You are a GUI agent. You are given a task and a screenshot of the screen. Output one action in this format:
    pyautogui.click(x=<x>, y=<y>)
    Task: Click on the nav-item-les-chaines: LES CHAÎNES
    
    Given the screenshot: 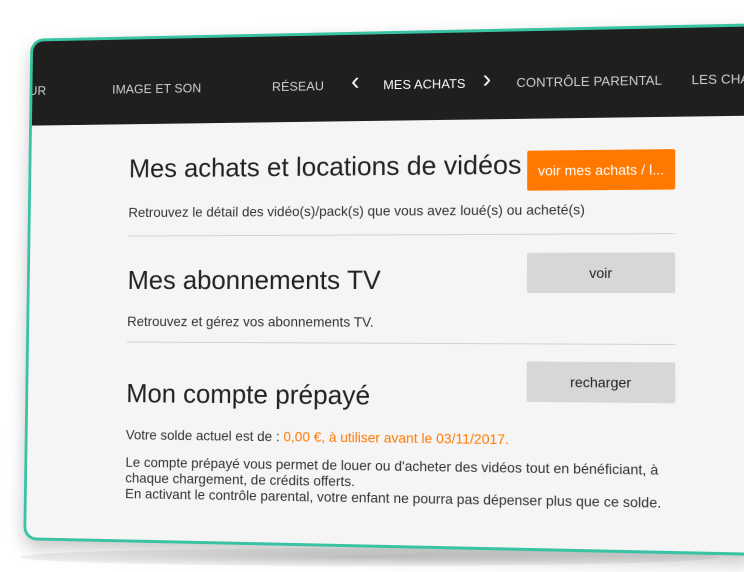 What is the action you would take?
    pyautogui.click(x=717, y=79)
    